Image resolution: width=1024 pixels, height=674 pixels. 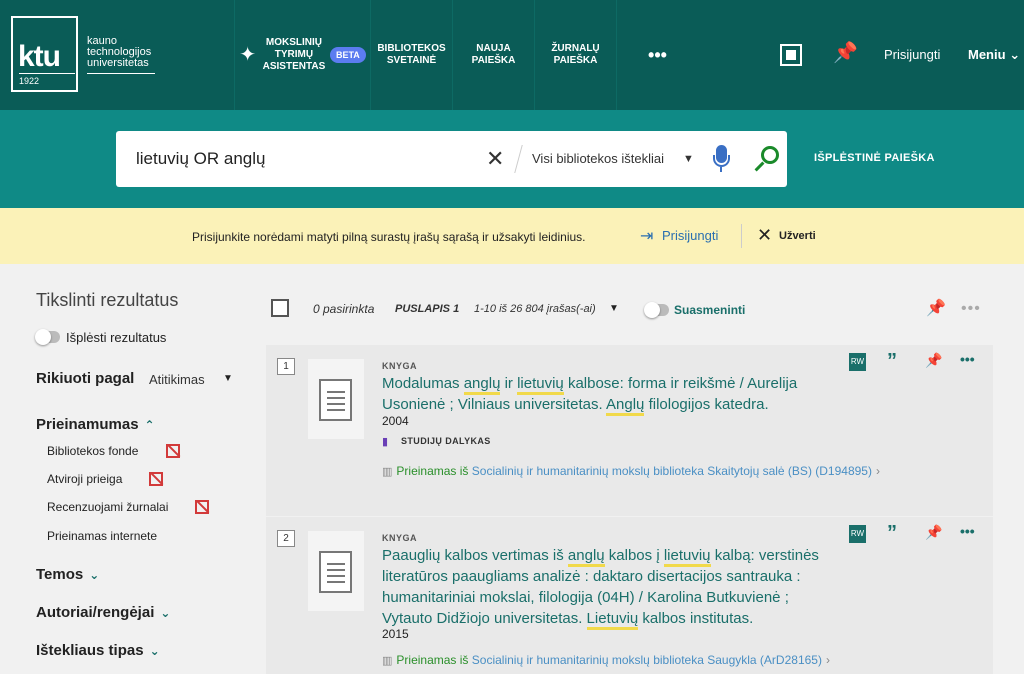 What do you see at coordinates (518, 159) in the screenshot?
I see `search-divider` at bounding box center [518, 159].